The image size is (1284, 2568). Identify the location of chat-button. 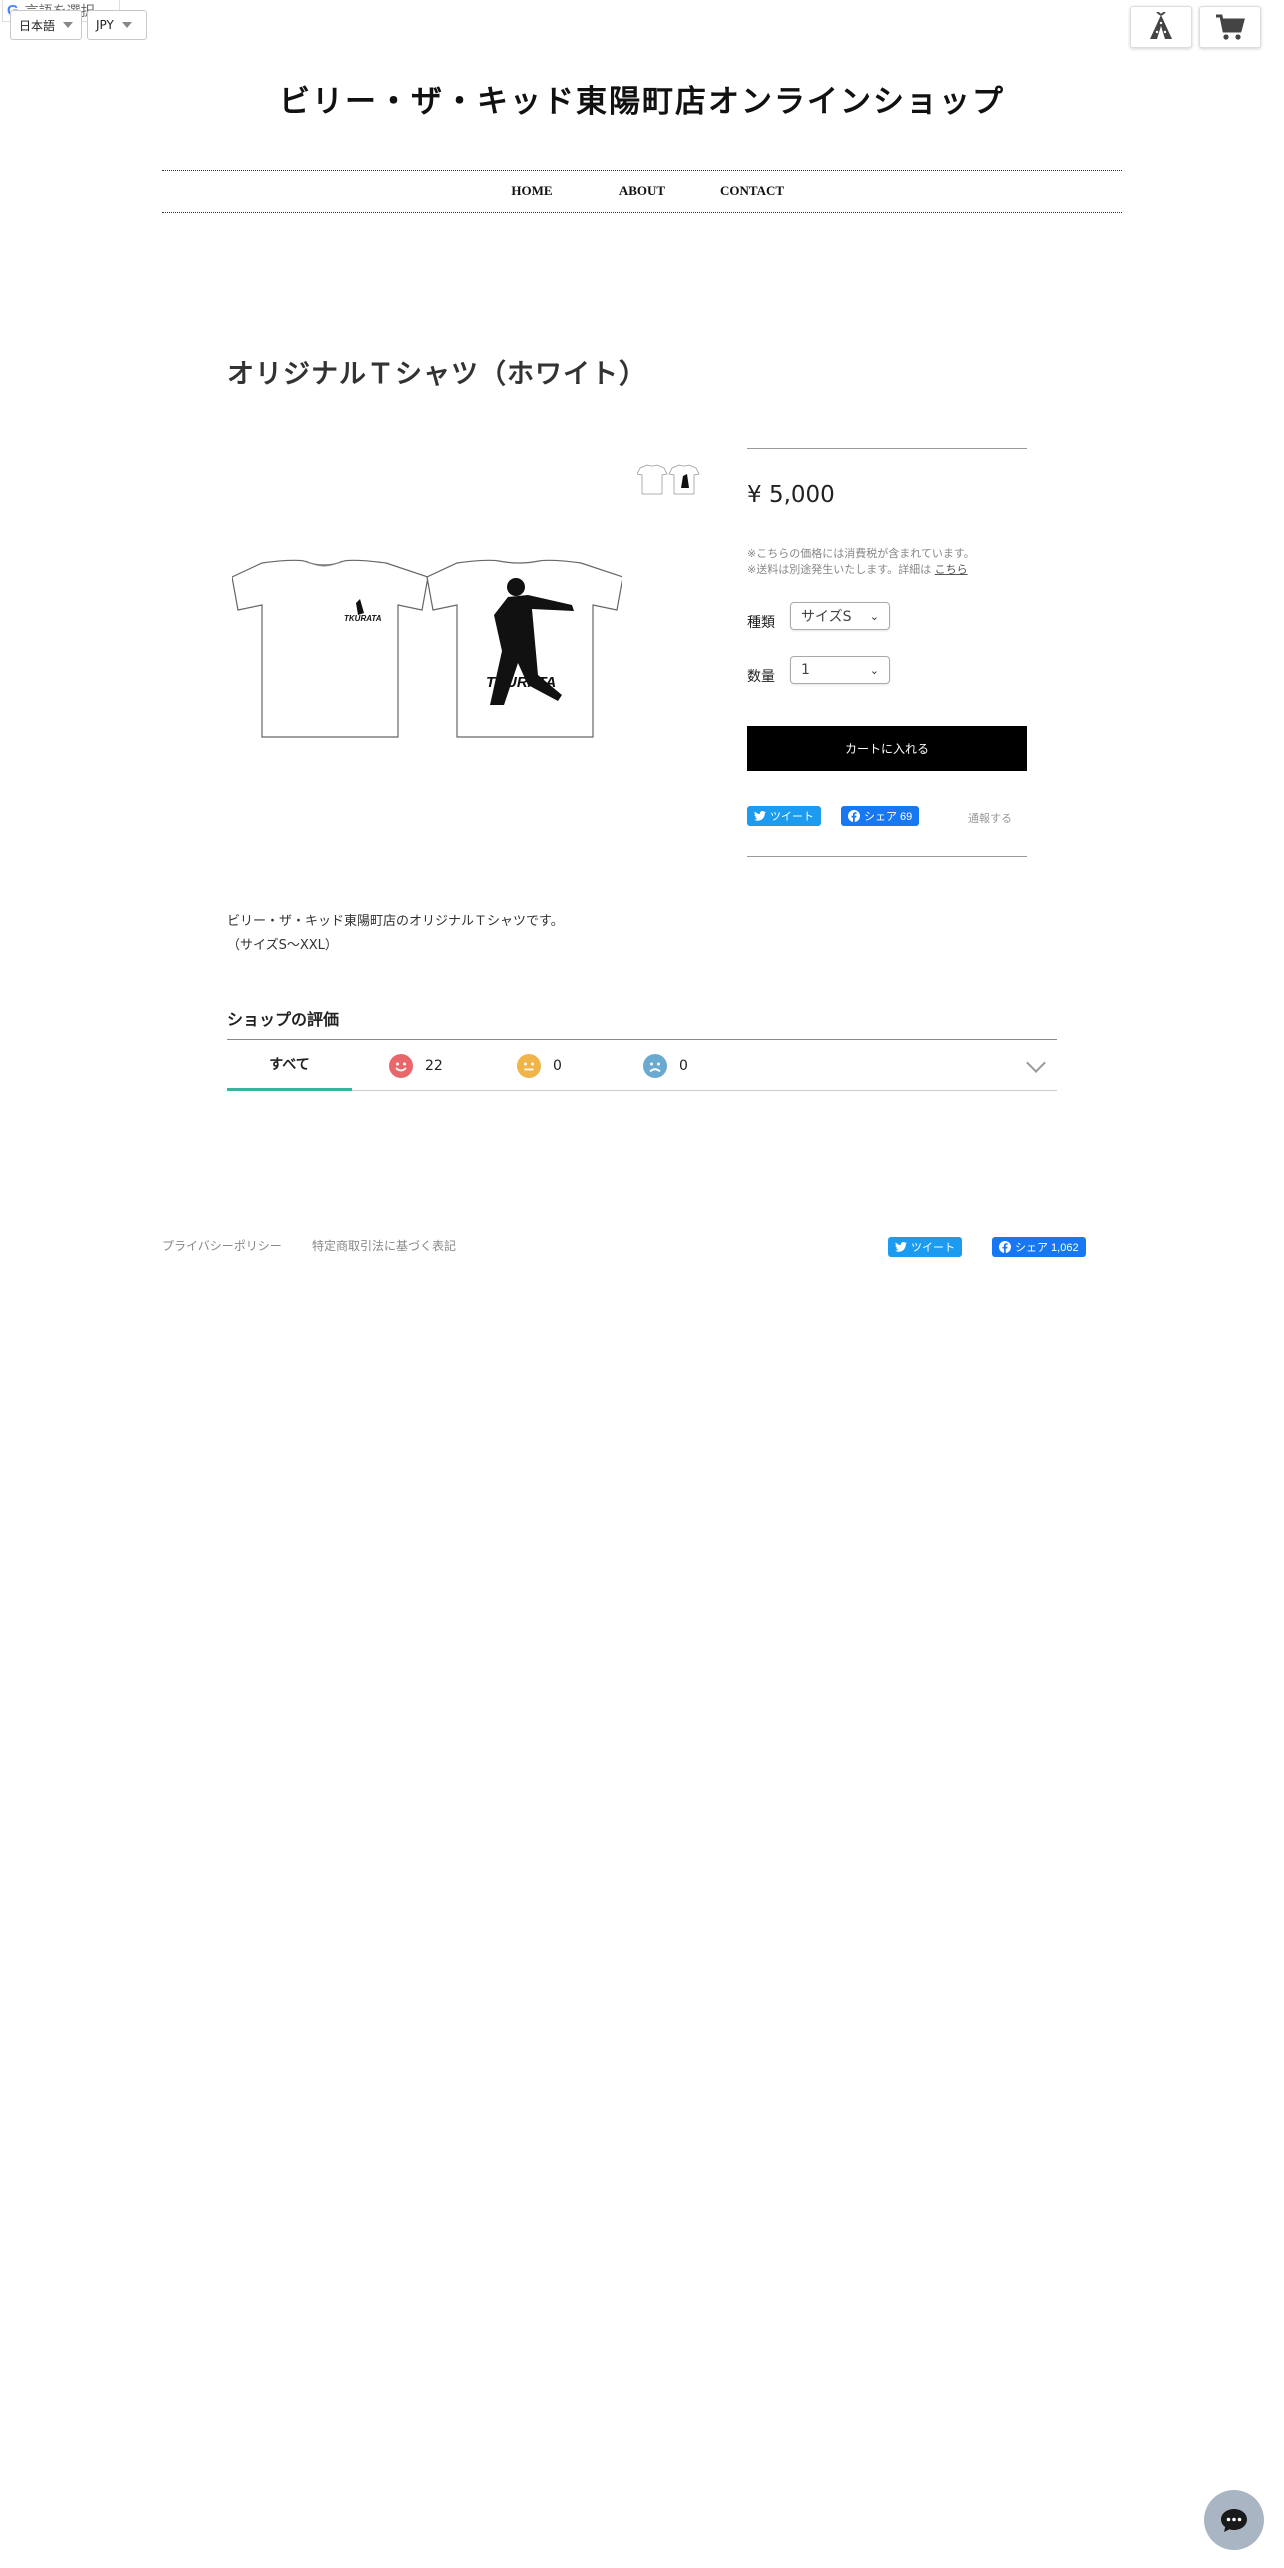
(1234, 2520).